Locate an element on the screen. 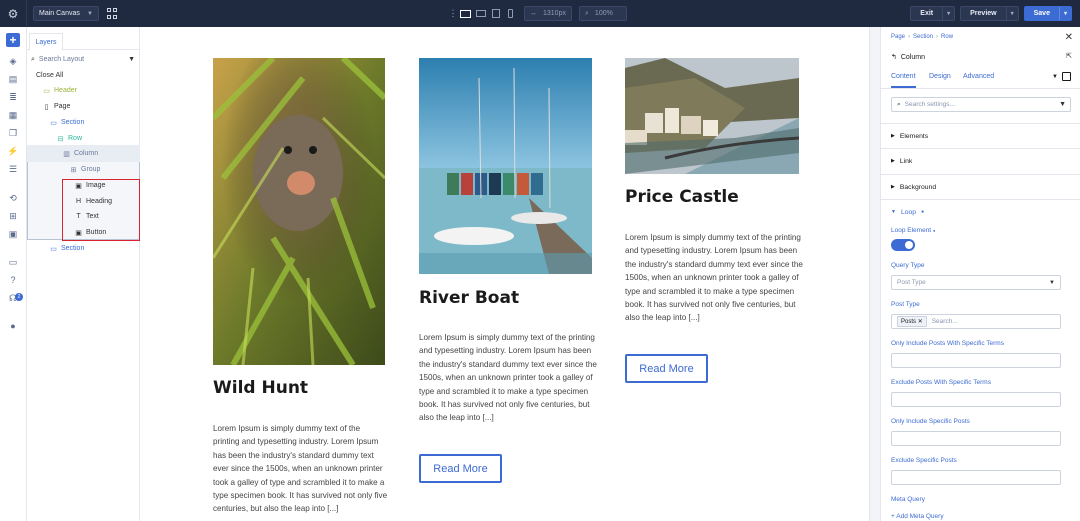  layers-icon: ◈ is located at coordinates (13, 61).